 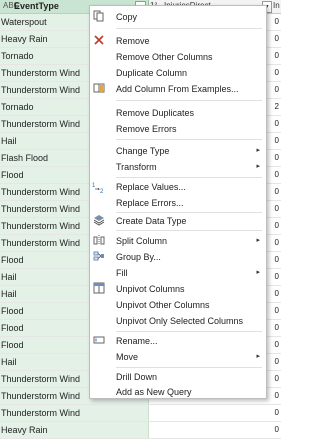 I want to click on menu-item-remove-other-columns: Remove Other Columns, so click(x=178, y=57).